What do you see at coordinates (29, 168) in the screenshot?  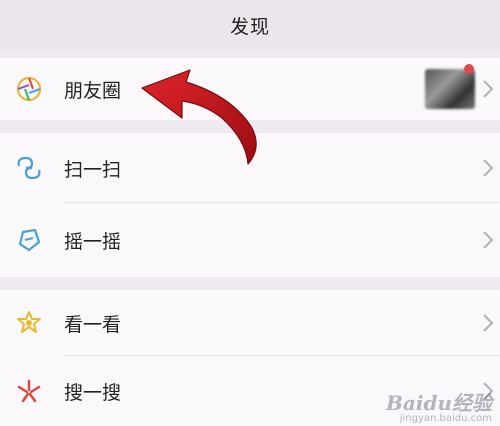 I see `scan-icon` at bounding box center [29, 168].